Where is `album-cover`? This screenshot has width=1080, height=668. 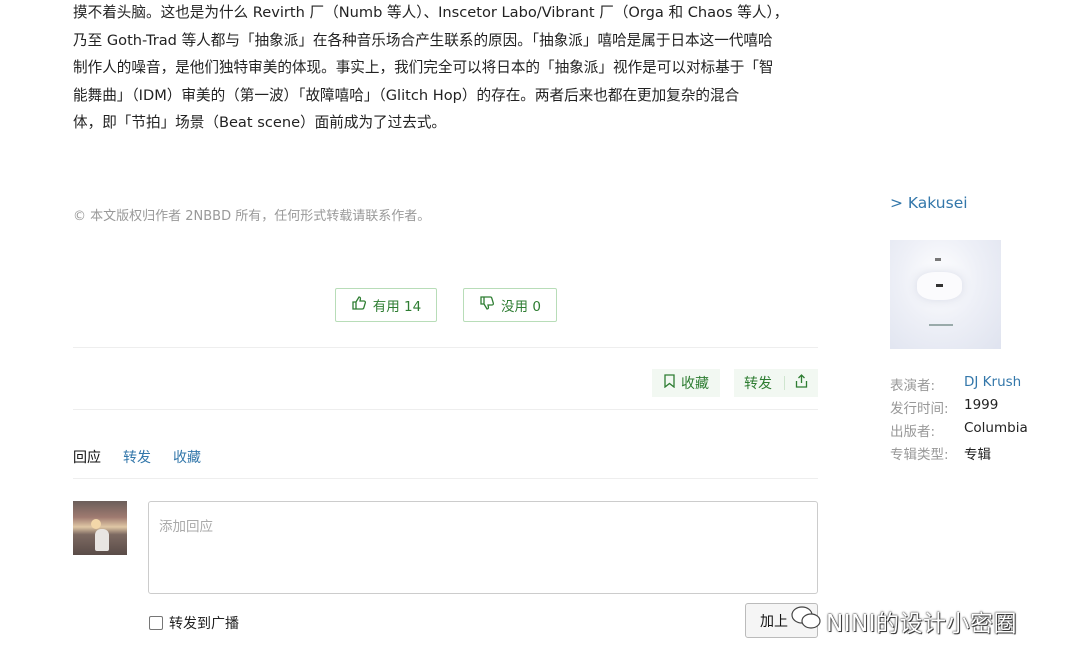
album-cover is located at coordinates (945, 294).